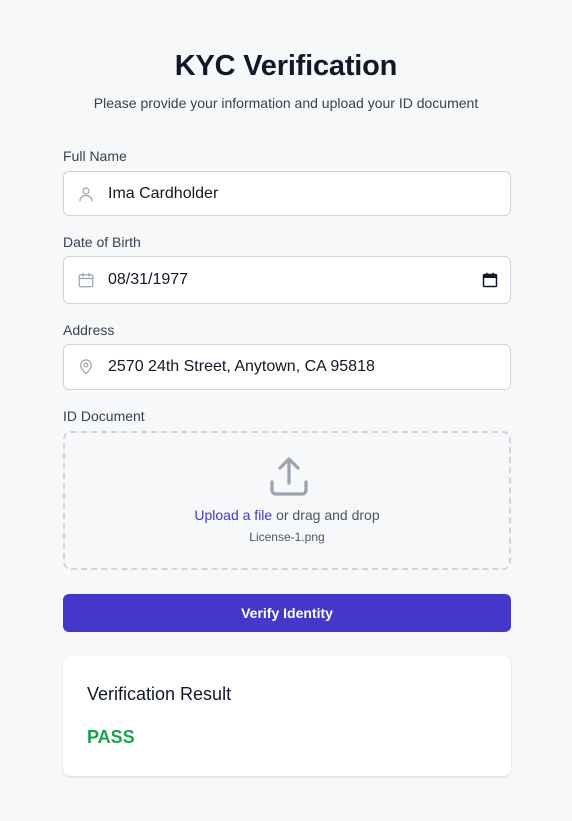  I want to click on dob-label: Date of Birth, so click(102, 242).